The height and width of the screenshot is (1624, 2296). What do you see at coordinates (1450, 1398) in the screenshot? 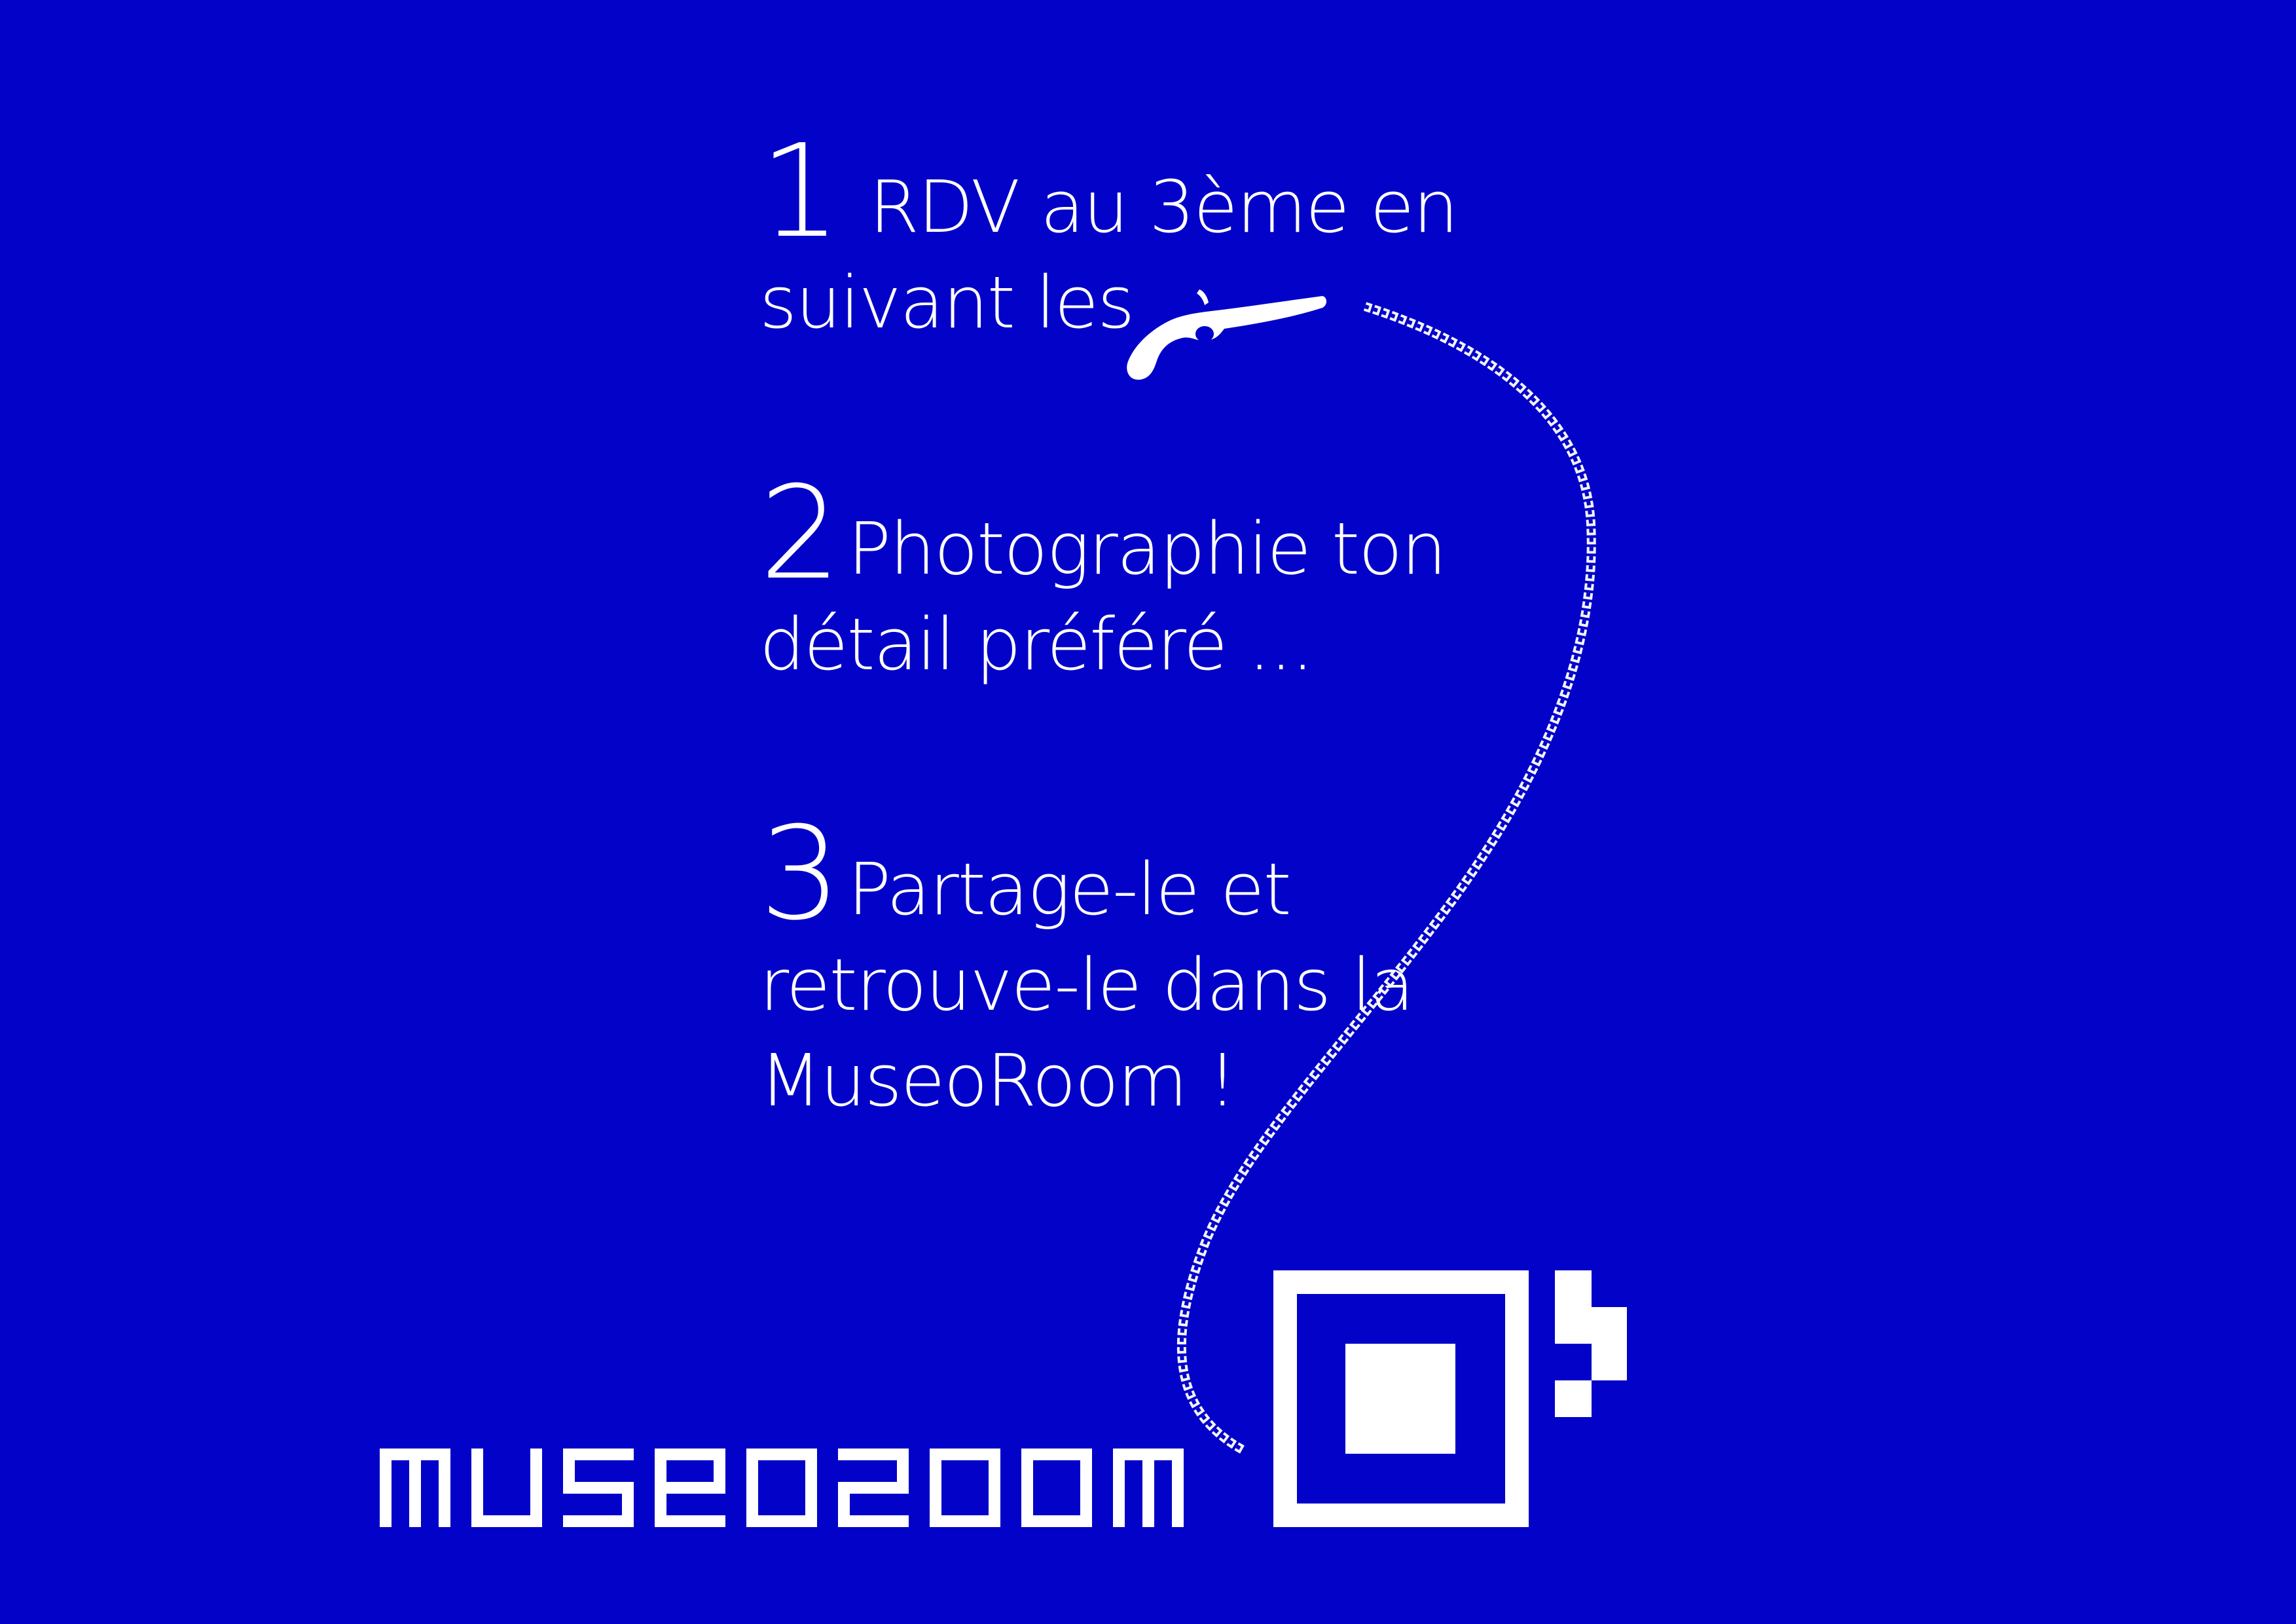
I see `museozoom-logo-mark` at bounding box center [1450, 1398].